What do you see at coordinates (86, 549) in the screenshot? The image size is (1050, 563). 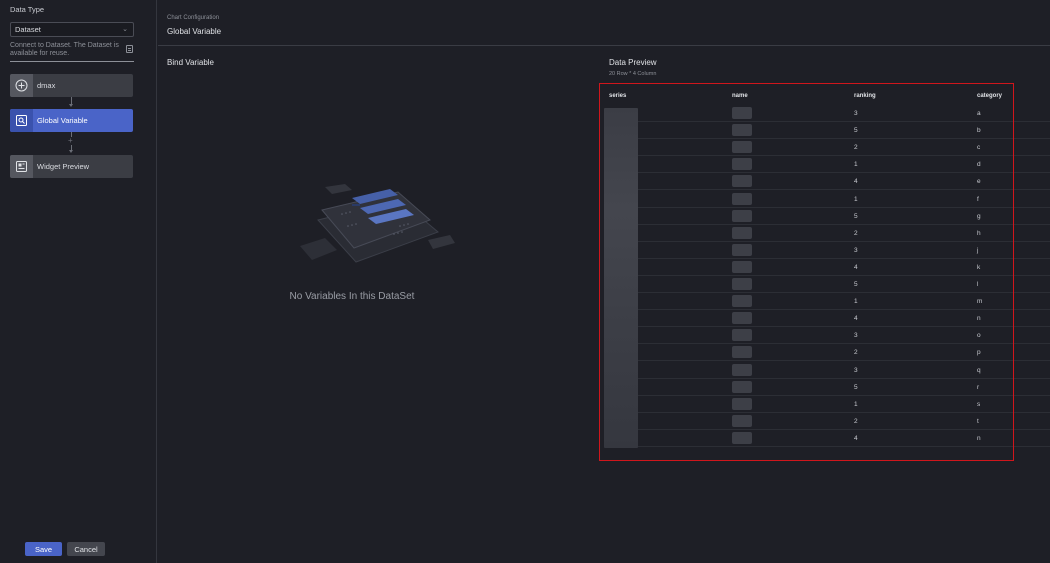 I see `cancel-button: Cancel` at bounding box center [86, 549].